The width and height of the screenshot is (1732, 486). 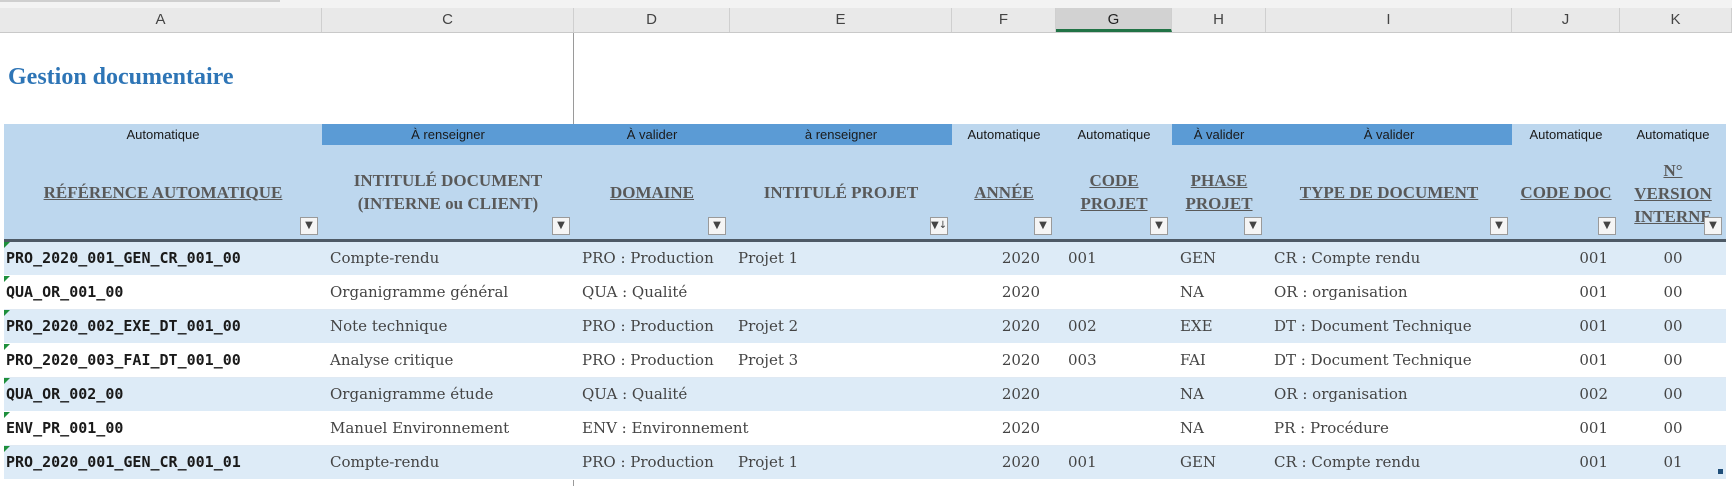 I want to click on cell-intitule-document: Organigramme étude, so click(x=452, y=394).